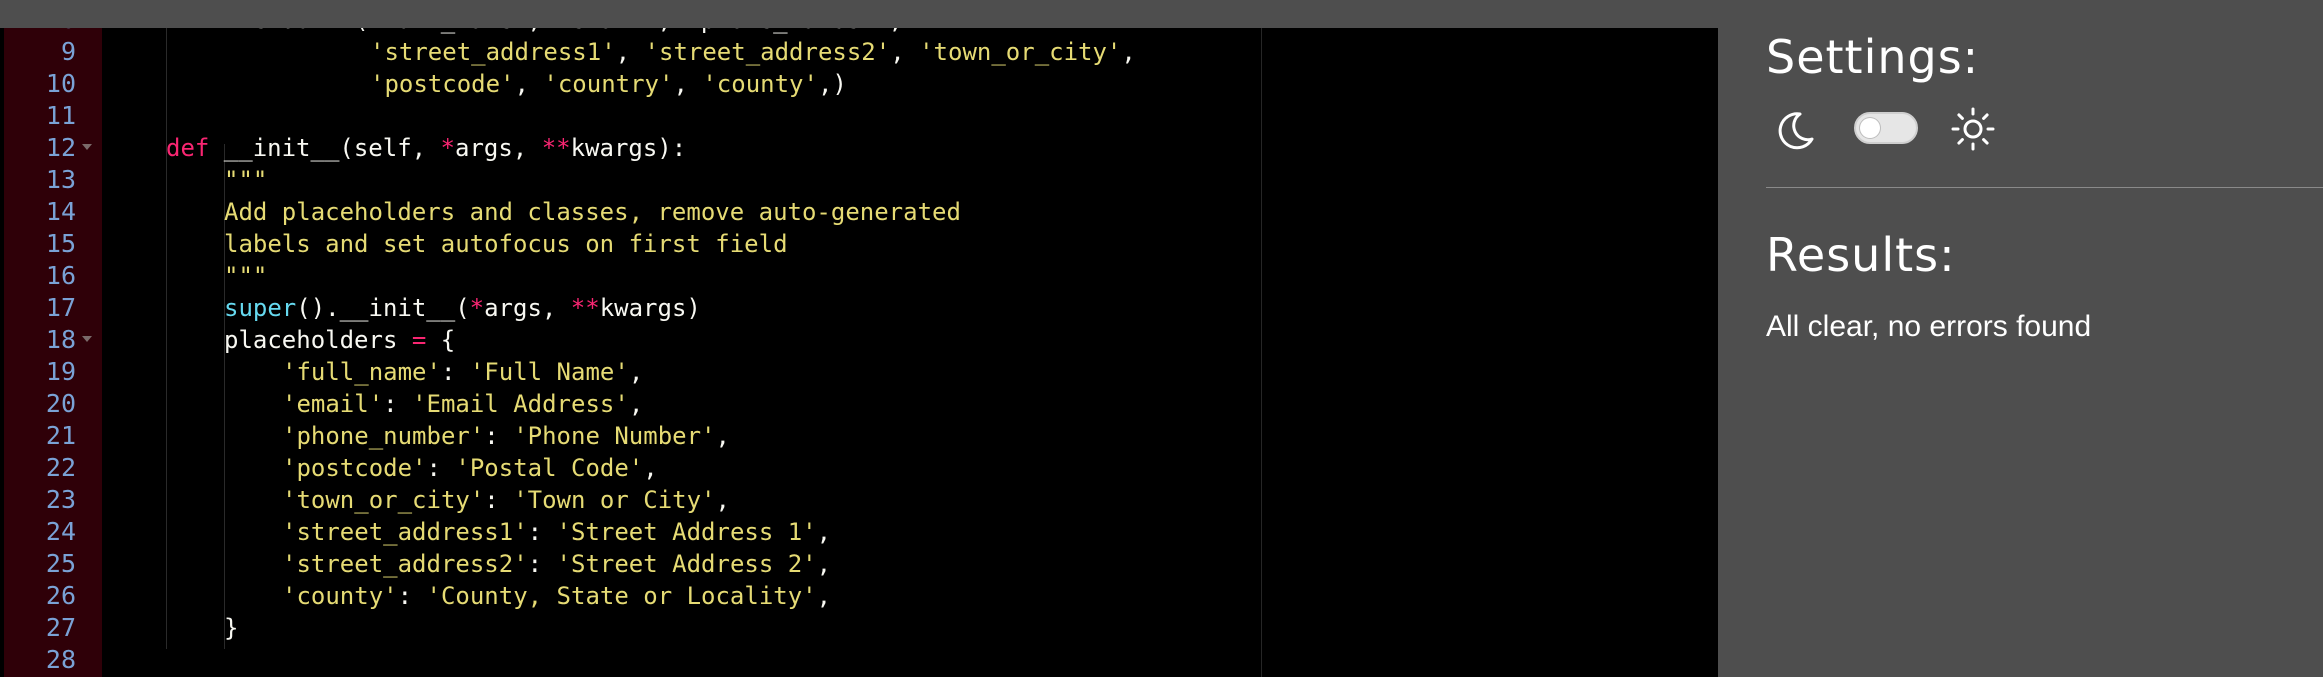  Describe the element at coordinates (60, 595) in the screenshot. I see `line-number: 26` at that location.